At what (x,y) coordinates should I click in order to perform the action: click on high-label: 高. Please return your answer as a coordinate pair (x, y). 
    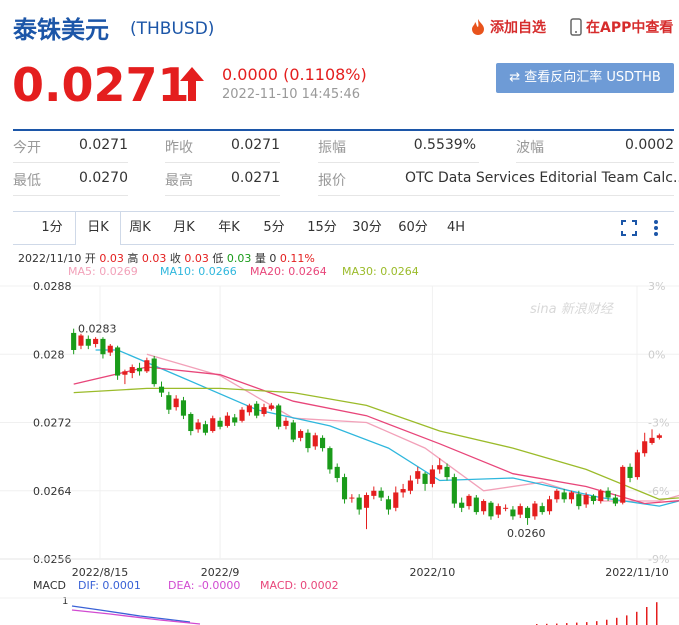
    Looking at the image, I should click on (133, 258).